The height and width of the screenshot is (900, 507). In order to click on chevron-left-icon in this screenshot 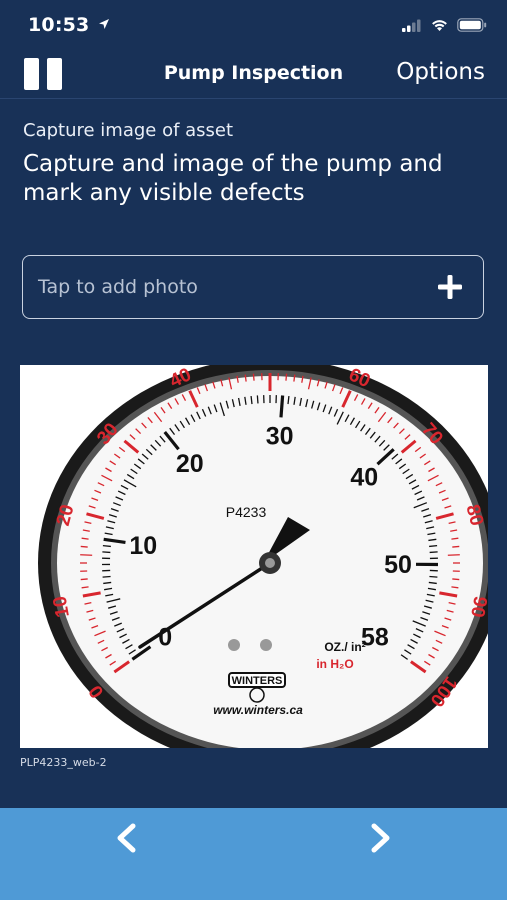, I will do `click(127, 838)`.